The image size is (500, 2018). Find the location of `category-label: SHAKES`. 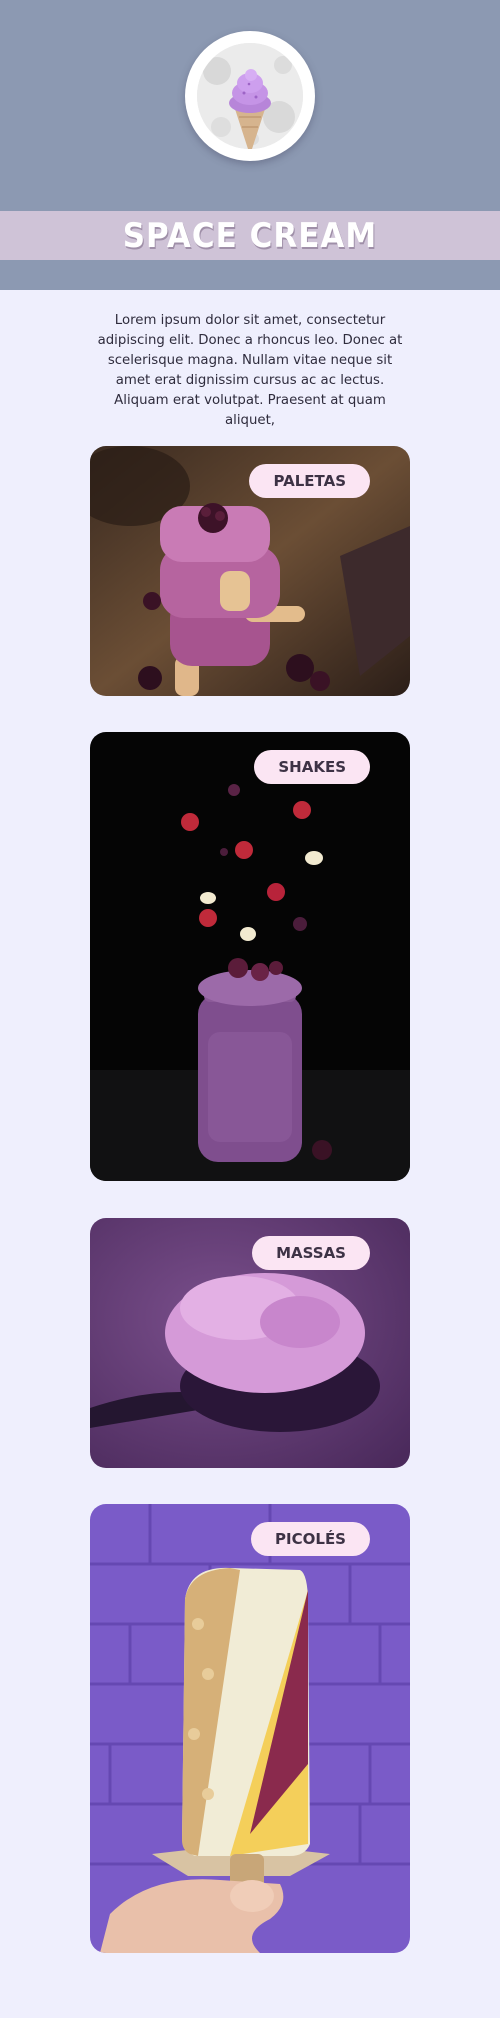

category-label: SHAKES is located at coordinates (312, 767).